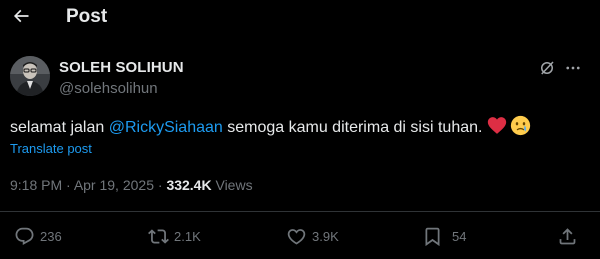 Image resolution: width=600 pixels, height=259 pixels. I want to click on translate-link: Translate post, so click(51, 148).